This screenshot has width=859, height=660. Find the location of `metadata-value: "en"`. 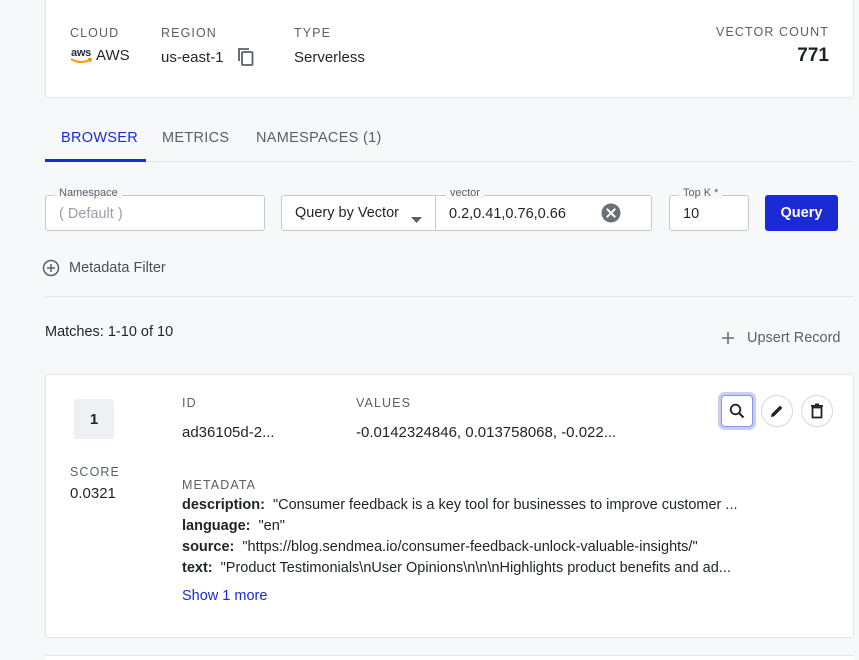

metadata-value: "en" is located at coordinates (271, 526).